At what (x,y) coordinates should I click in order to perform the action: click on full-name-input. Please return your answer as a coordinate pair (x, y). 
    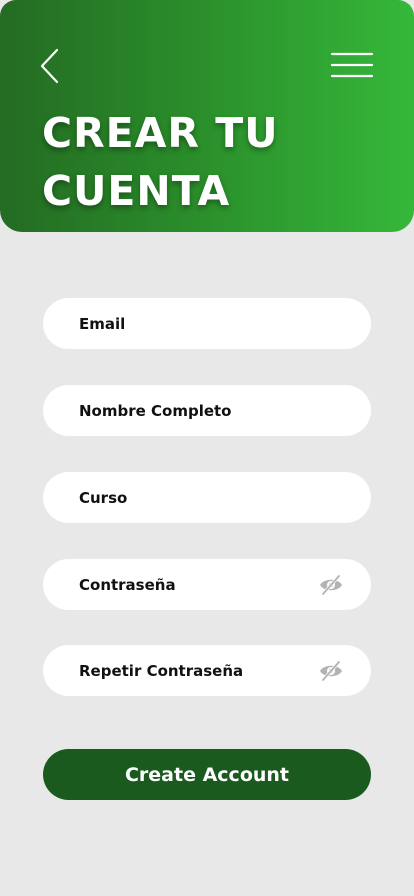
    Looking at the image, I should click on (189, 410).